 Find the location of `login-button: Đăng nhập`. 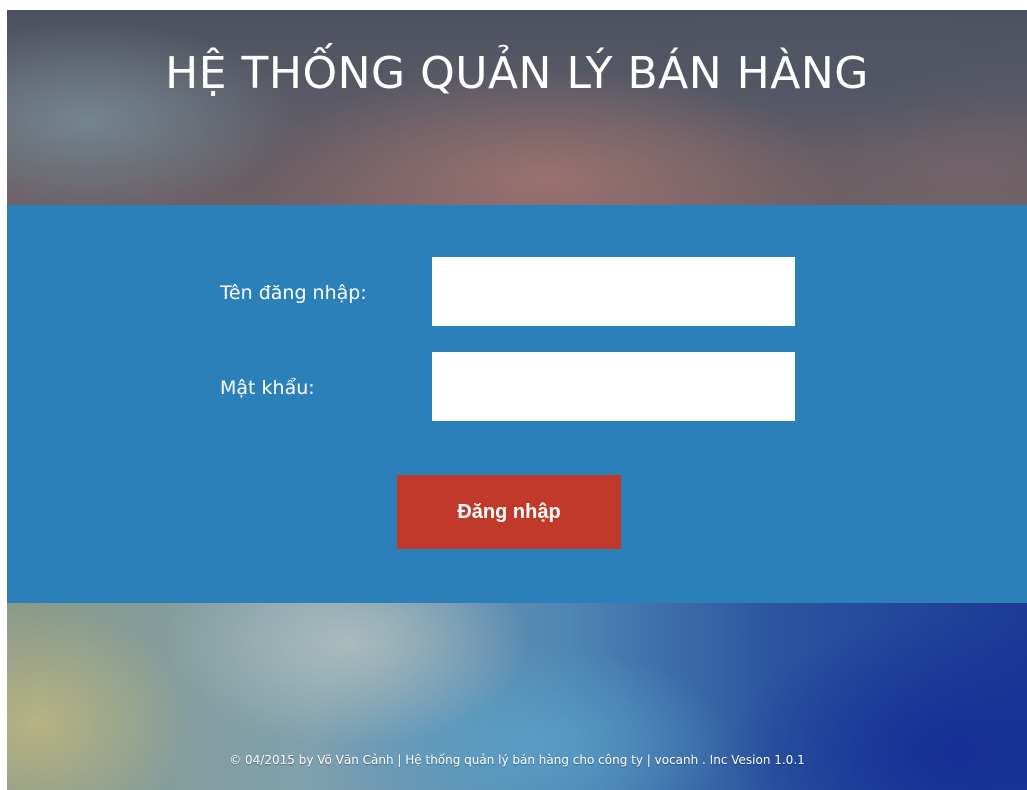

login-button: Đăng nhập is located at coordinates (509, 512).